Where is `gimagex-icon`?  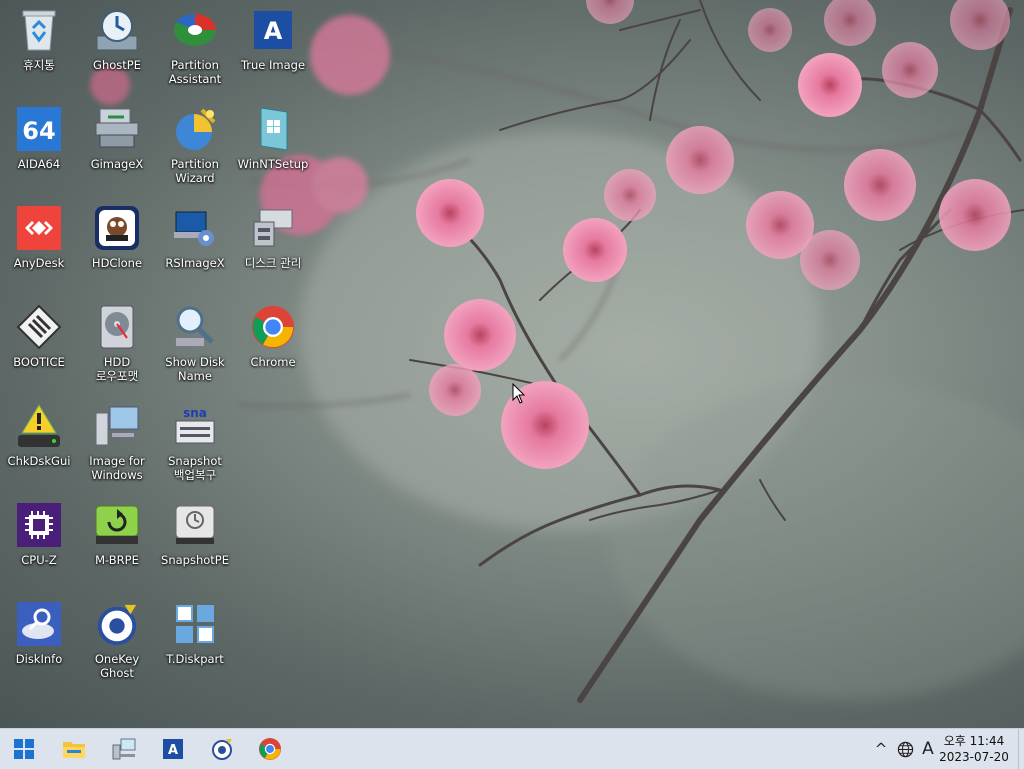 gimagex-icon is located at coordinates (117, 129).